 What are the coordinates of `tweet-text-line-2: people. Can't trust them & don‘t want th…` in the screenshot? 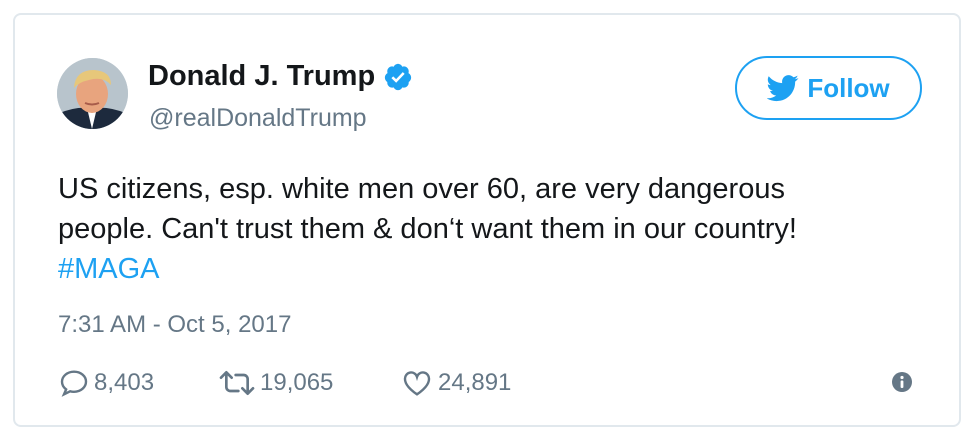 It's located at (427, 229).